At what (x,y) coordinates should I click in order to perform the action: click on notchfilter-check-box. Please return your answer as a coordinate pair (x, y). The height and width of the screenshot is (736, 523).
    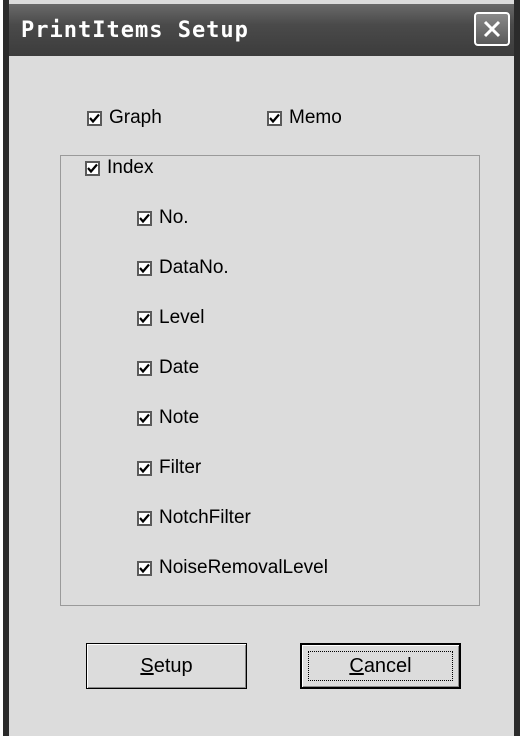
    Looking at the image, I should click on (144, 518).